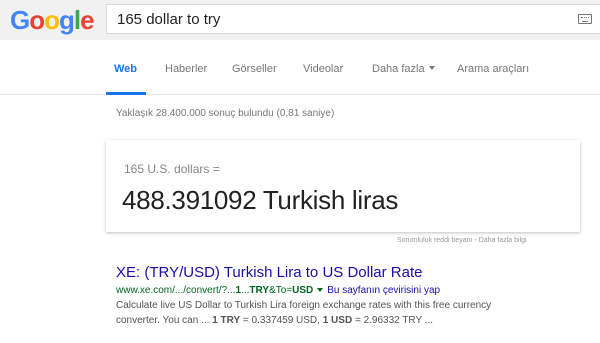 Image resolution: width=600 pixels, height=343 pixels. I want to click on active-tab-indicator, so click(126, 93).